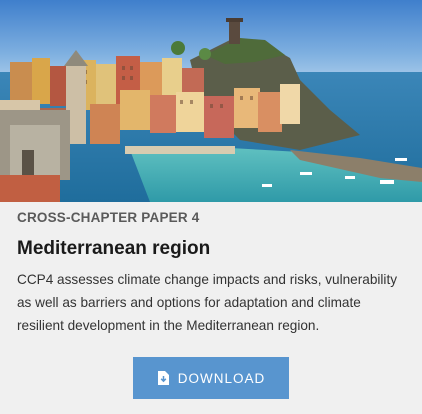 This screenshot has width=422, height=414. I want to click on paper-title: Mediterranean region, so click(114, 248).